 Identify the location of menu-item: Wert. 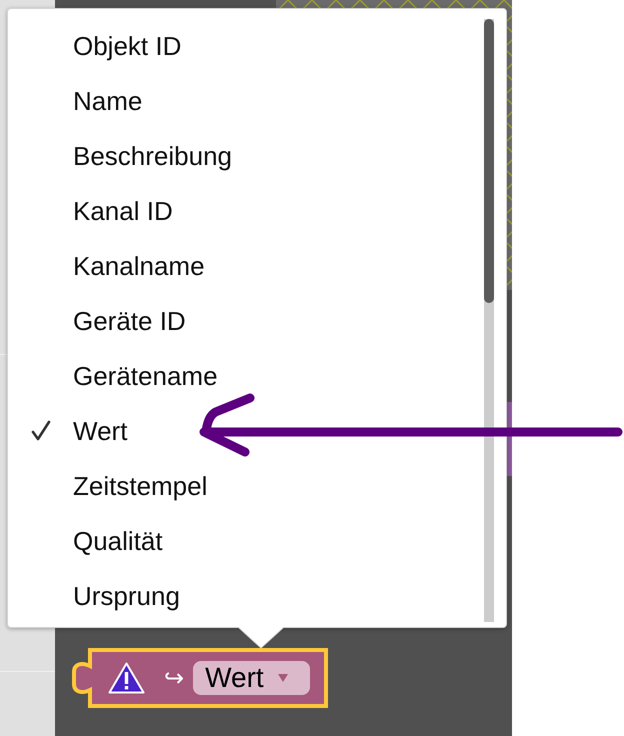
(73, 430).